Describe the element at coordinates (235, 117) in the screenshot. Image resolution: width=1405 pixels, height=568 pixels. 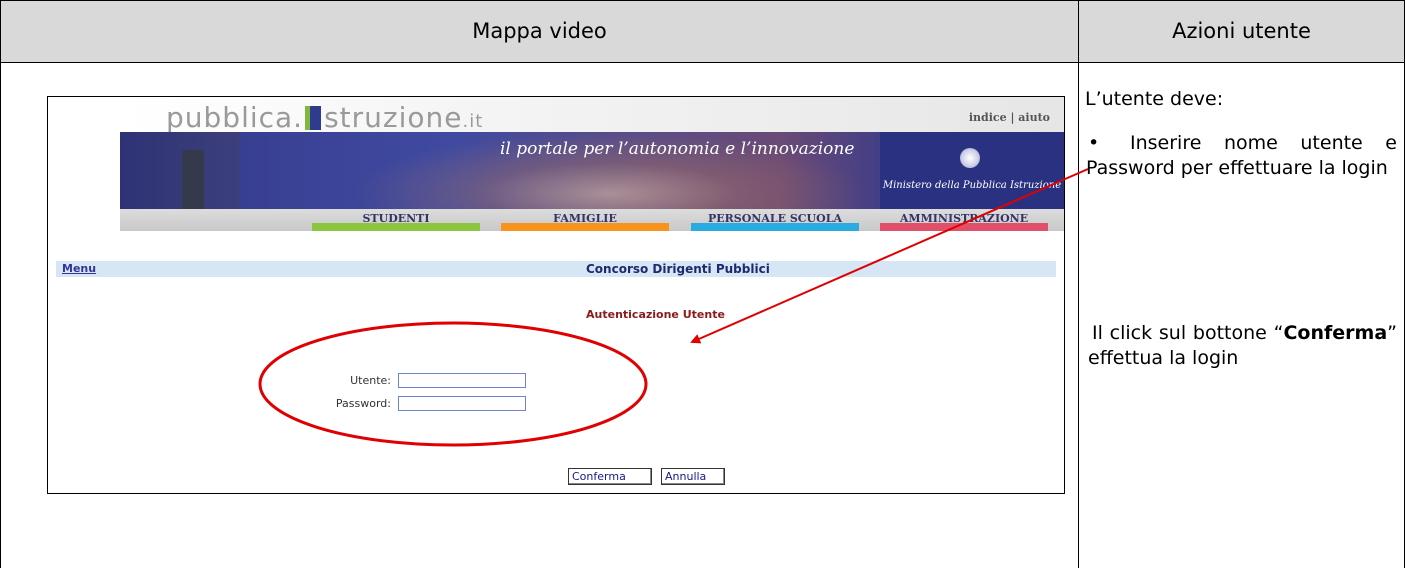
I see `logo-text-main: pubblica.` at that location.